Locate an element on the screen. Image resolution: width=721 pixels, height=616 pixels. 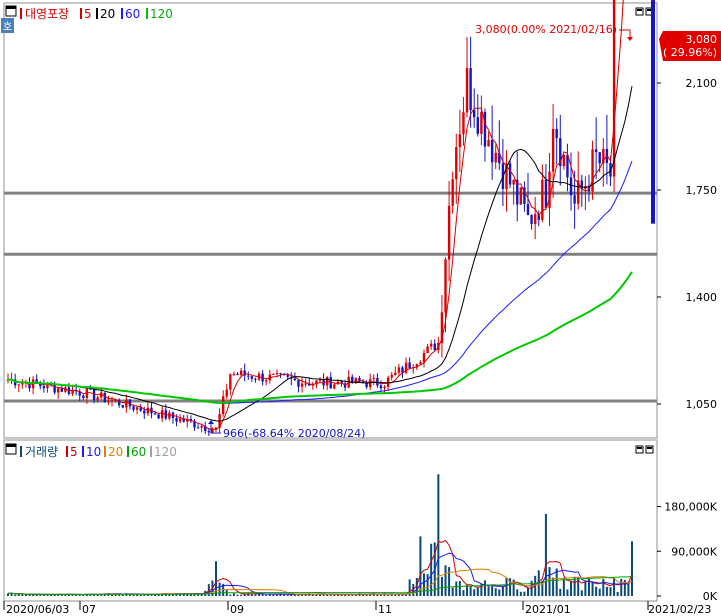
x-tick-label: 2021/01 is located at coordinates (548, 609).